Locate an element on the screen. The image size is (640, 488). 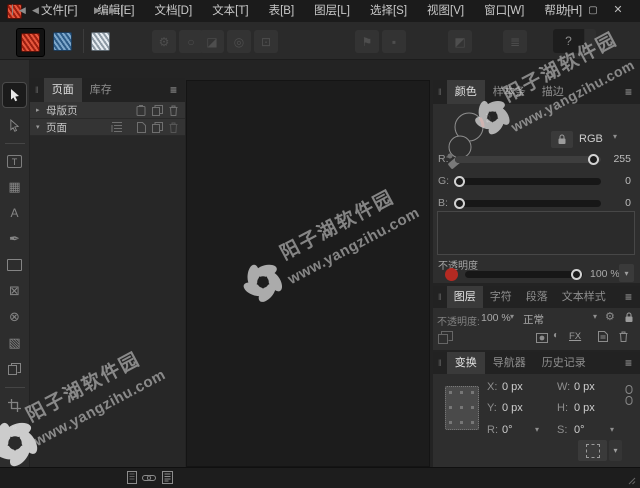
tab-transform: 变换 is located at coordinates (465, 363).